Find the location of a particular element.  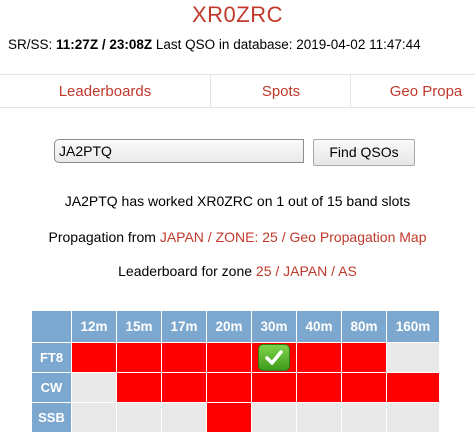

grid-row: CW is located at coordinates (235, 387).